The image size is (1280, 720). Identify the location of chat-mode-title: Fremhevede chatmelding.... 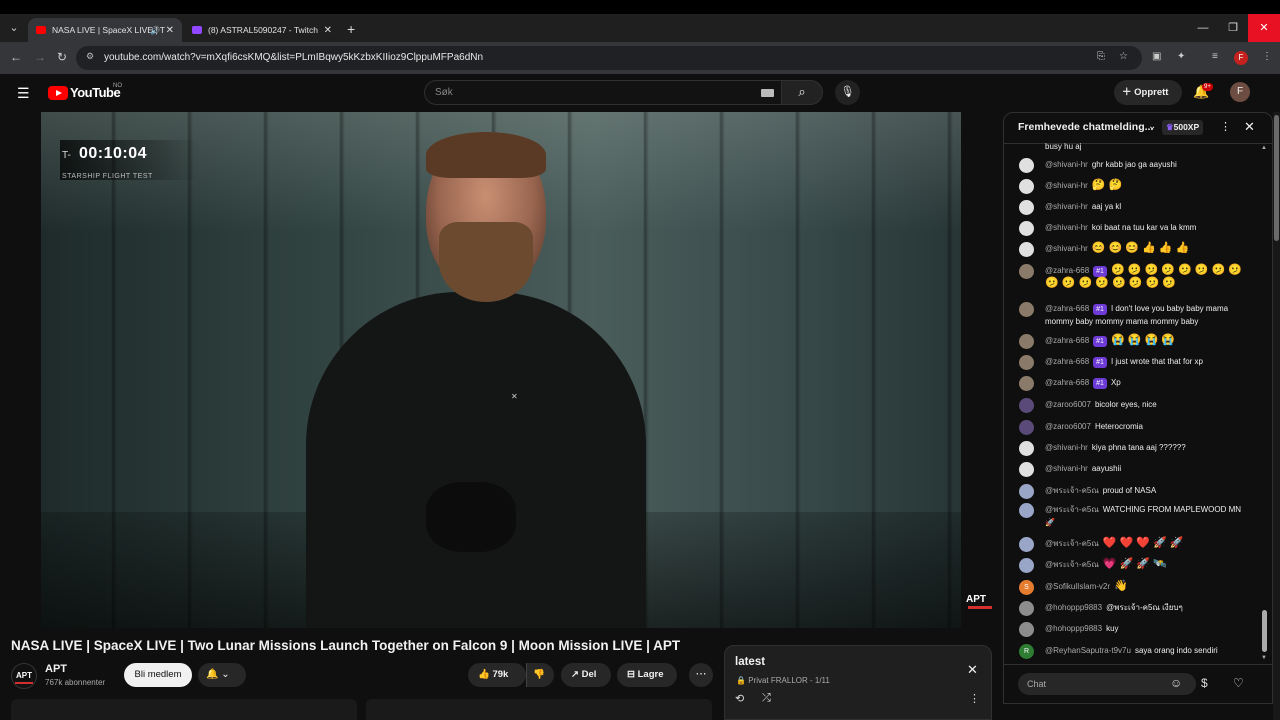
(1085, 127).